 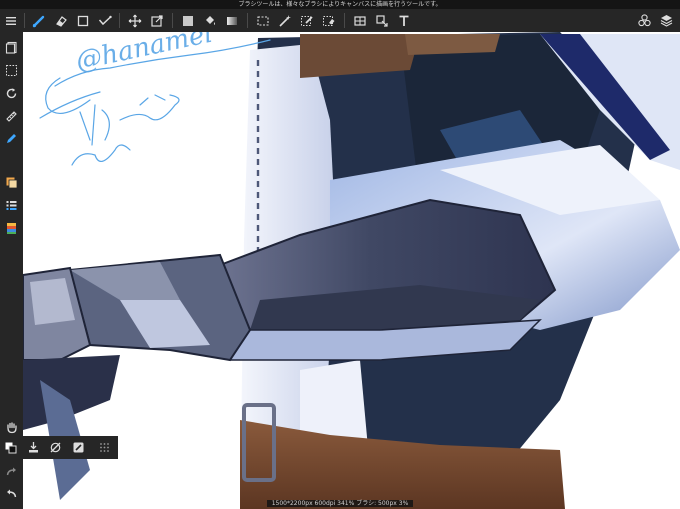 What do you see at coordinates (83, 20) in the screenshot?
I see `rect-shape-icon` at bounding box center [83, 20].